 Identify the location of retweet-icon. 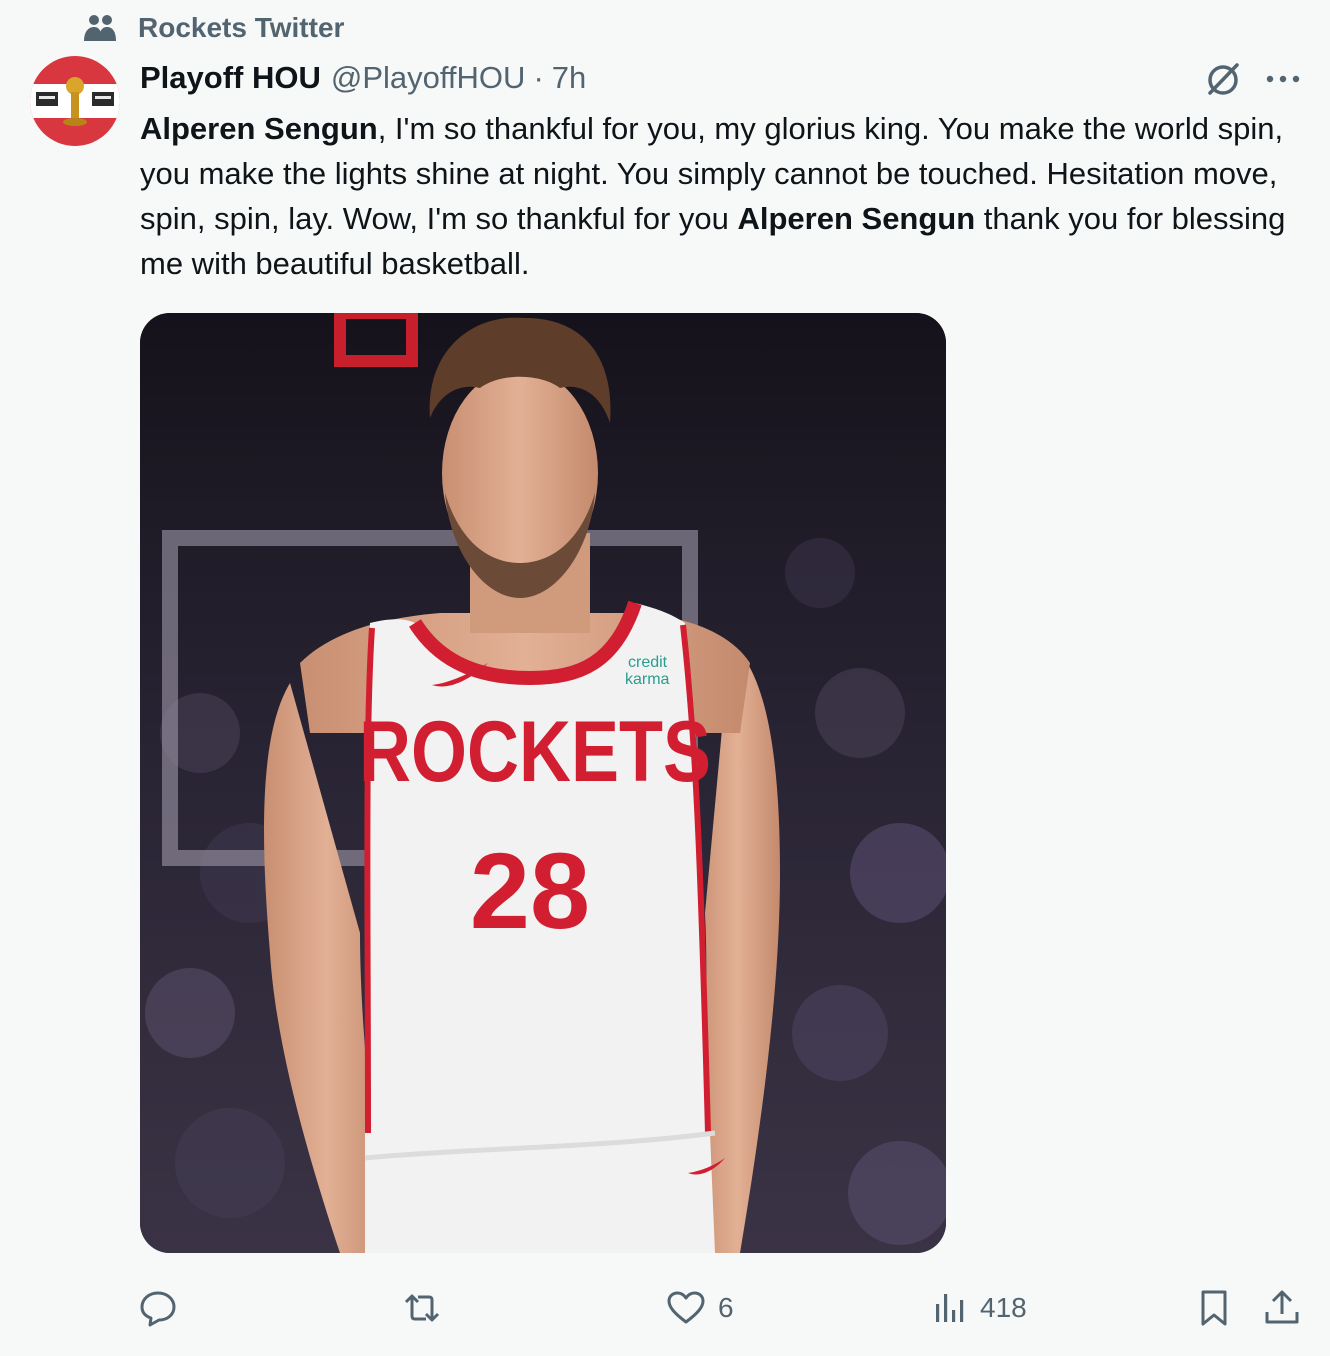
(422, 1308).